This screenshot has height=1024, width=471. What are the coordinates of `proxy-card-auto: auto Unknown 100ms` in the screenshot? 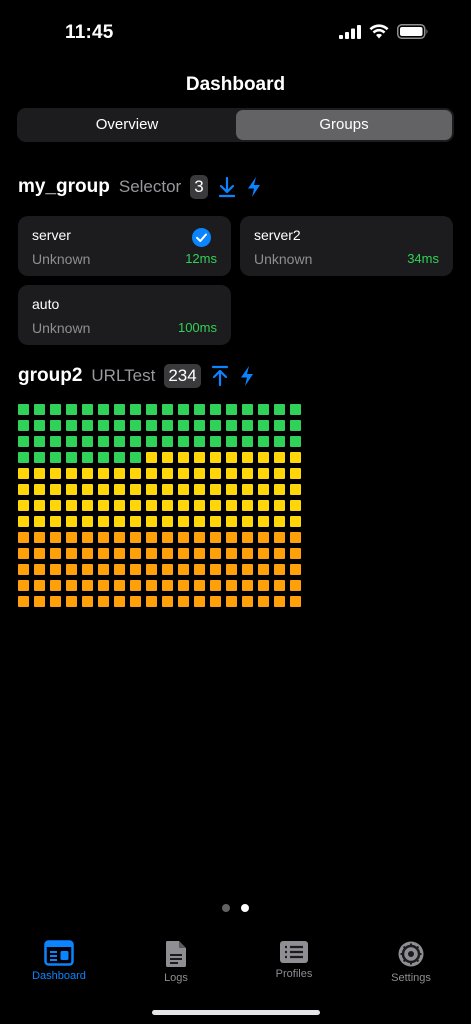 It's located at (124, 315).